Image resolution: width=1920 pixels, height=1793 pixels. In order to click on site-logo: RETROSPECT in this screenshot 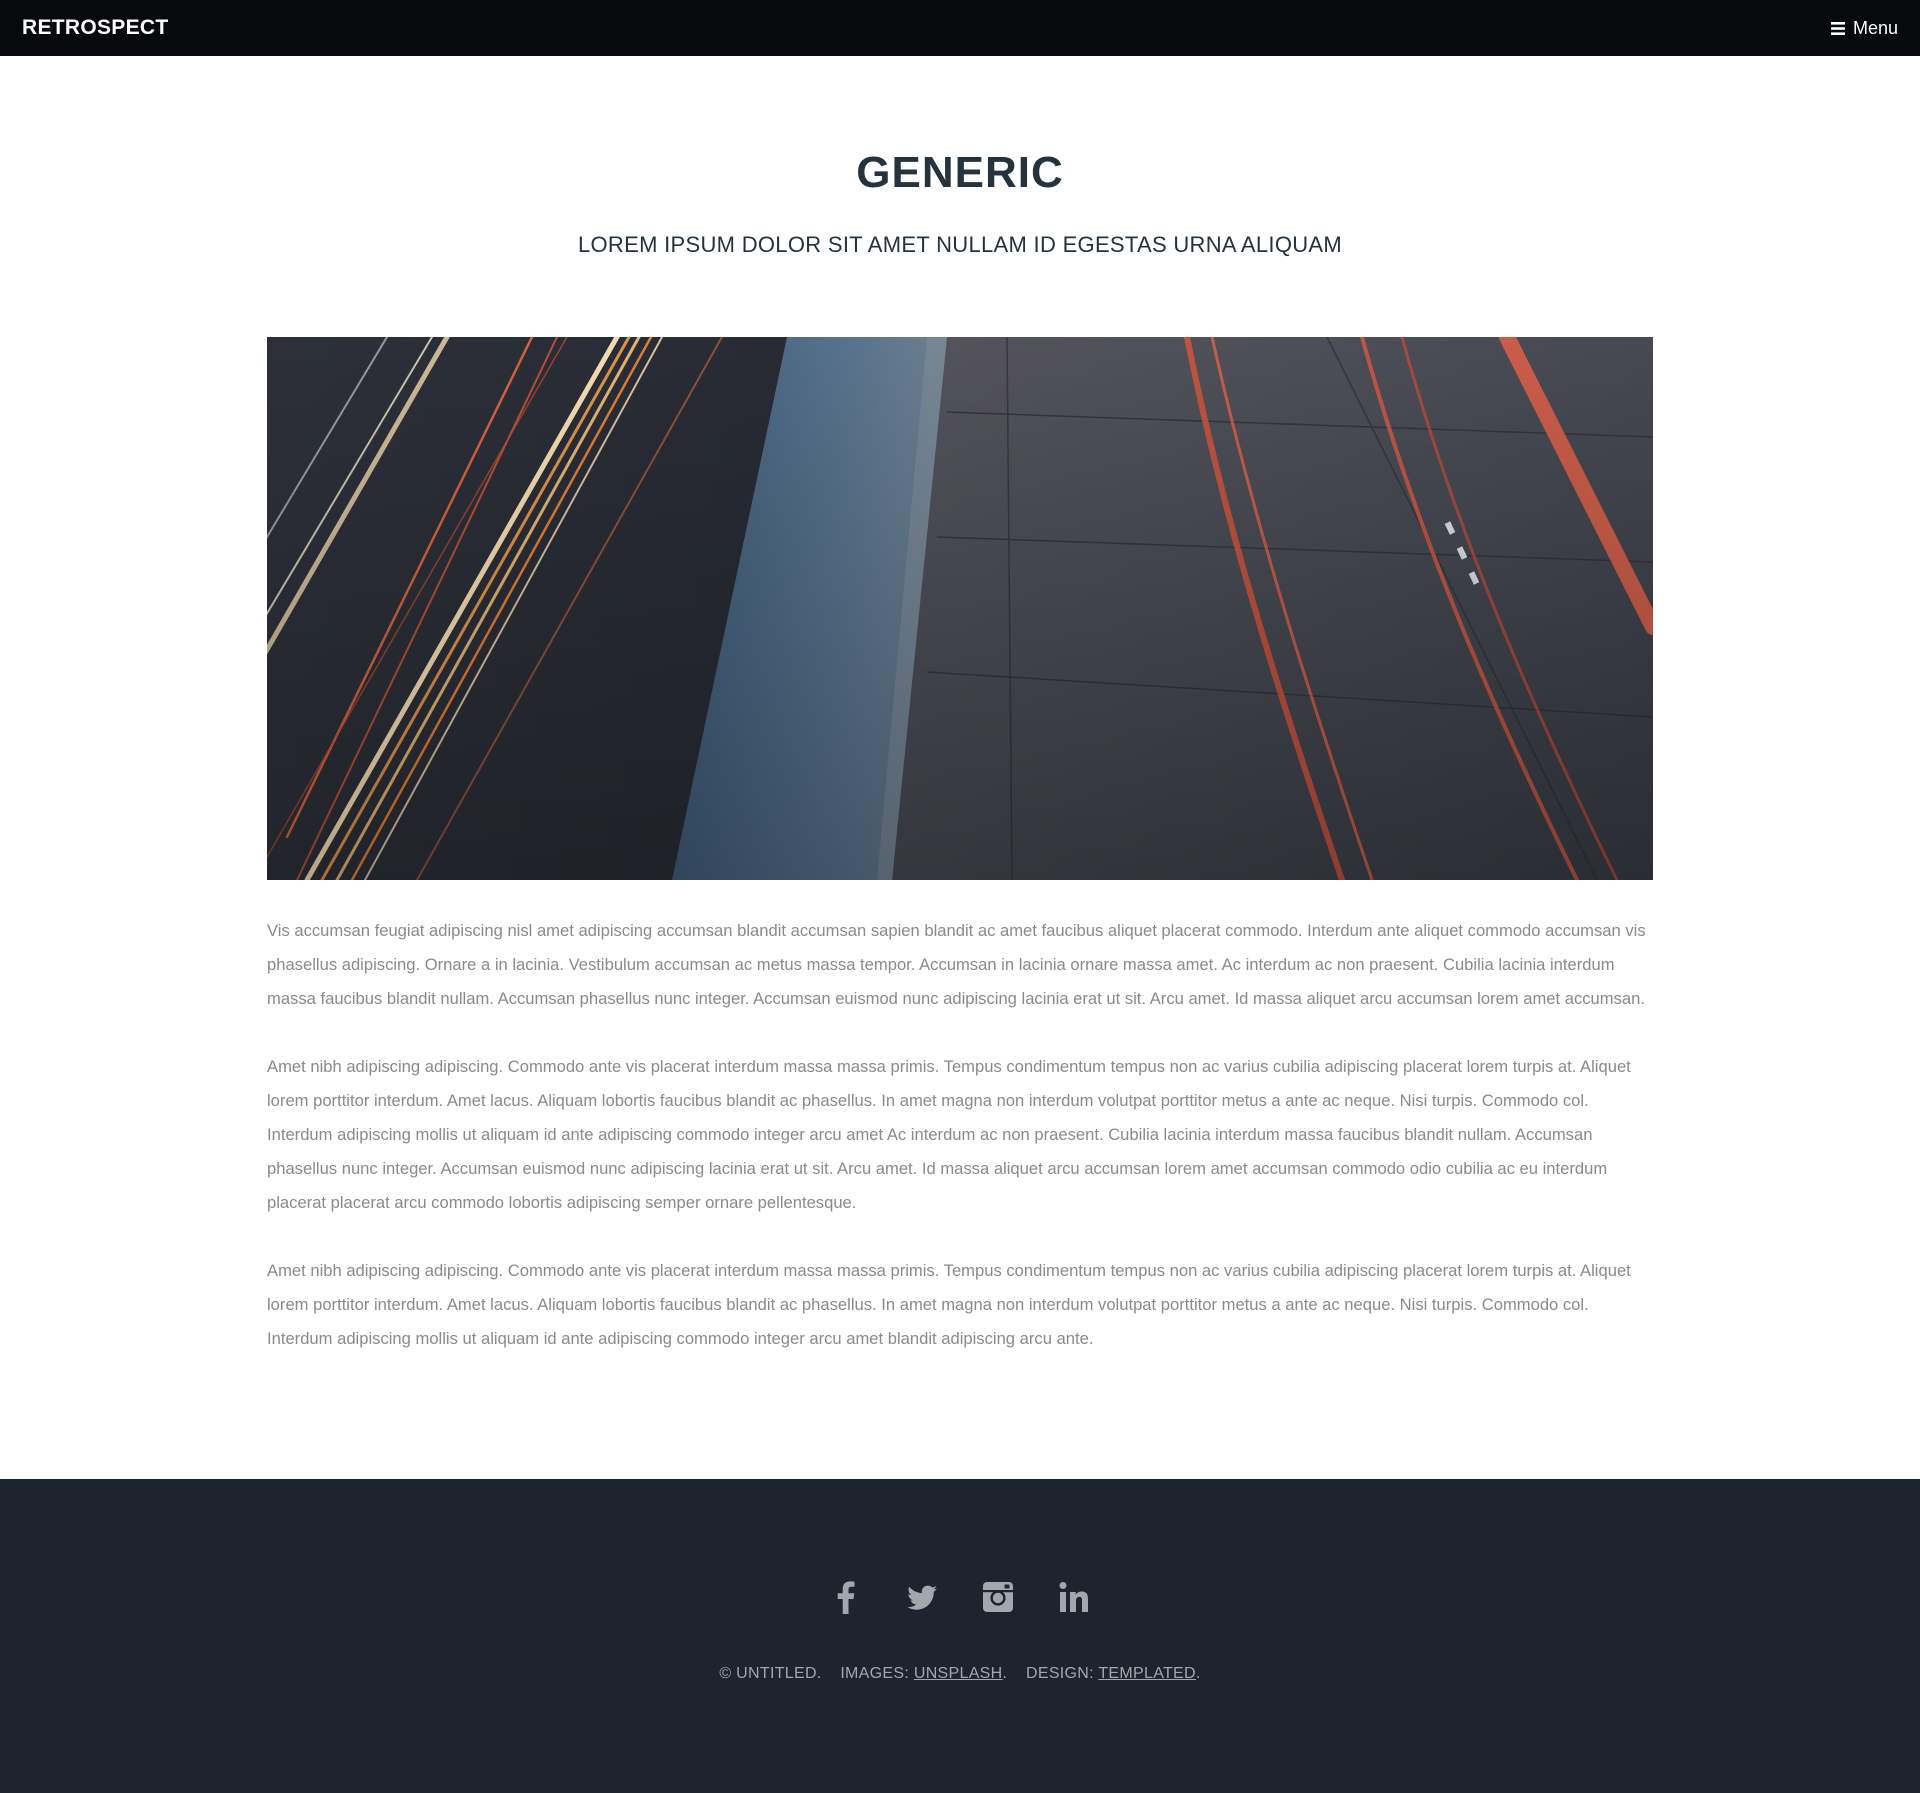, I will do `click(95, 28)`.